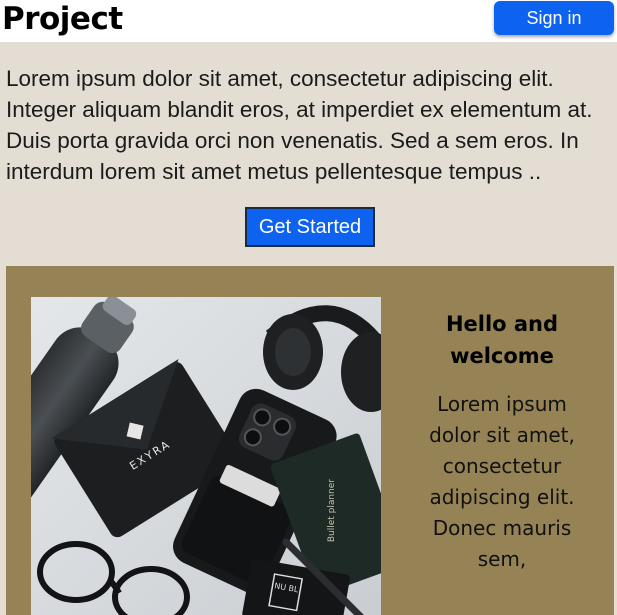  What do you see at coordinates (502, 340) in the screenshot?
I see `feature-title: Hello and welcome` at bounding box center [502, 340].